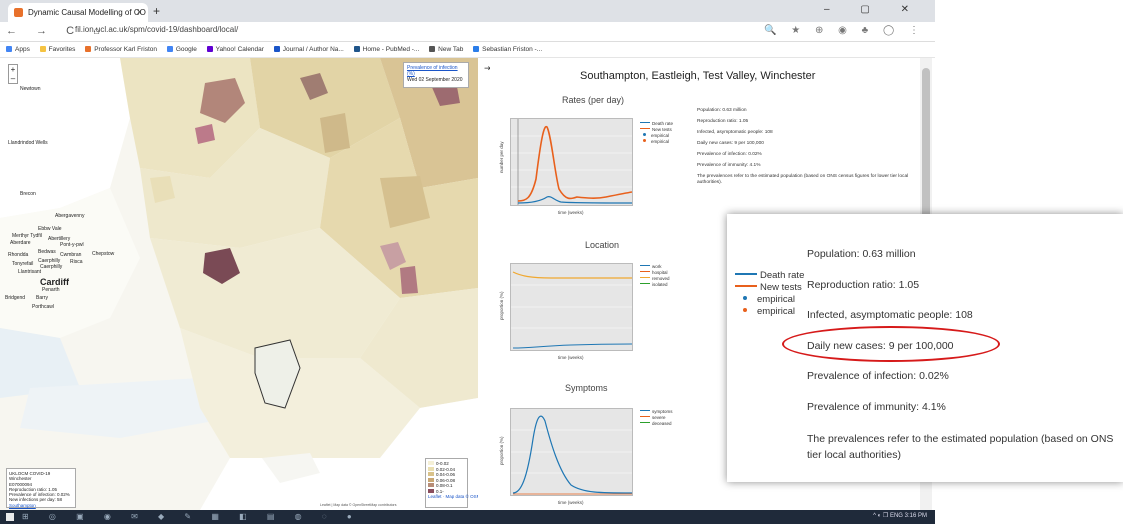 The height and width of the screenshot is (524, 1123). I want to click on map-place-label: Chepstow, so click(103, 254).